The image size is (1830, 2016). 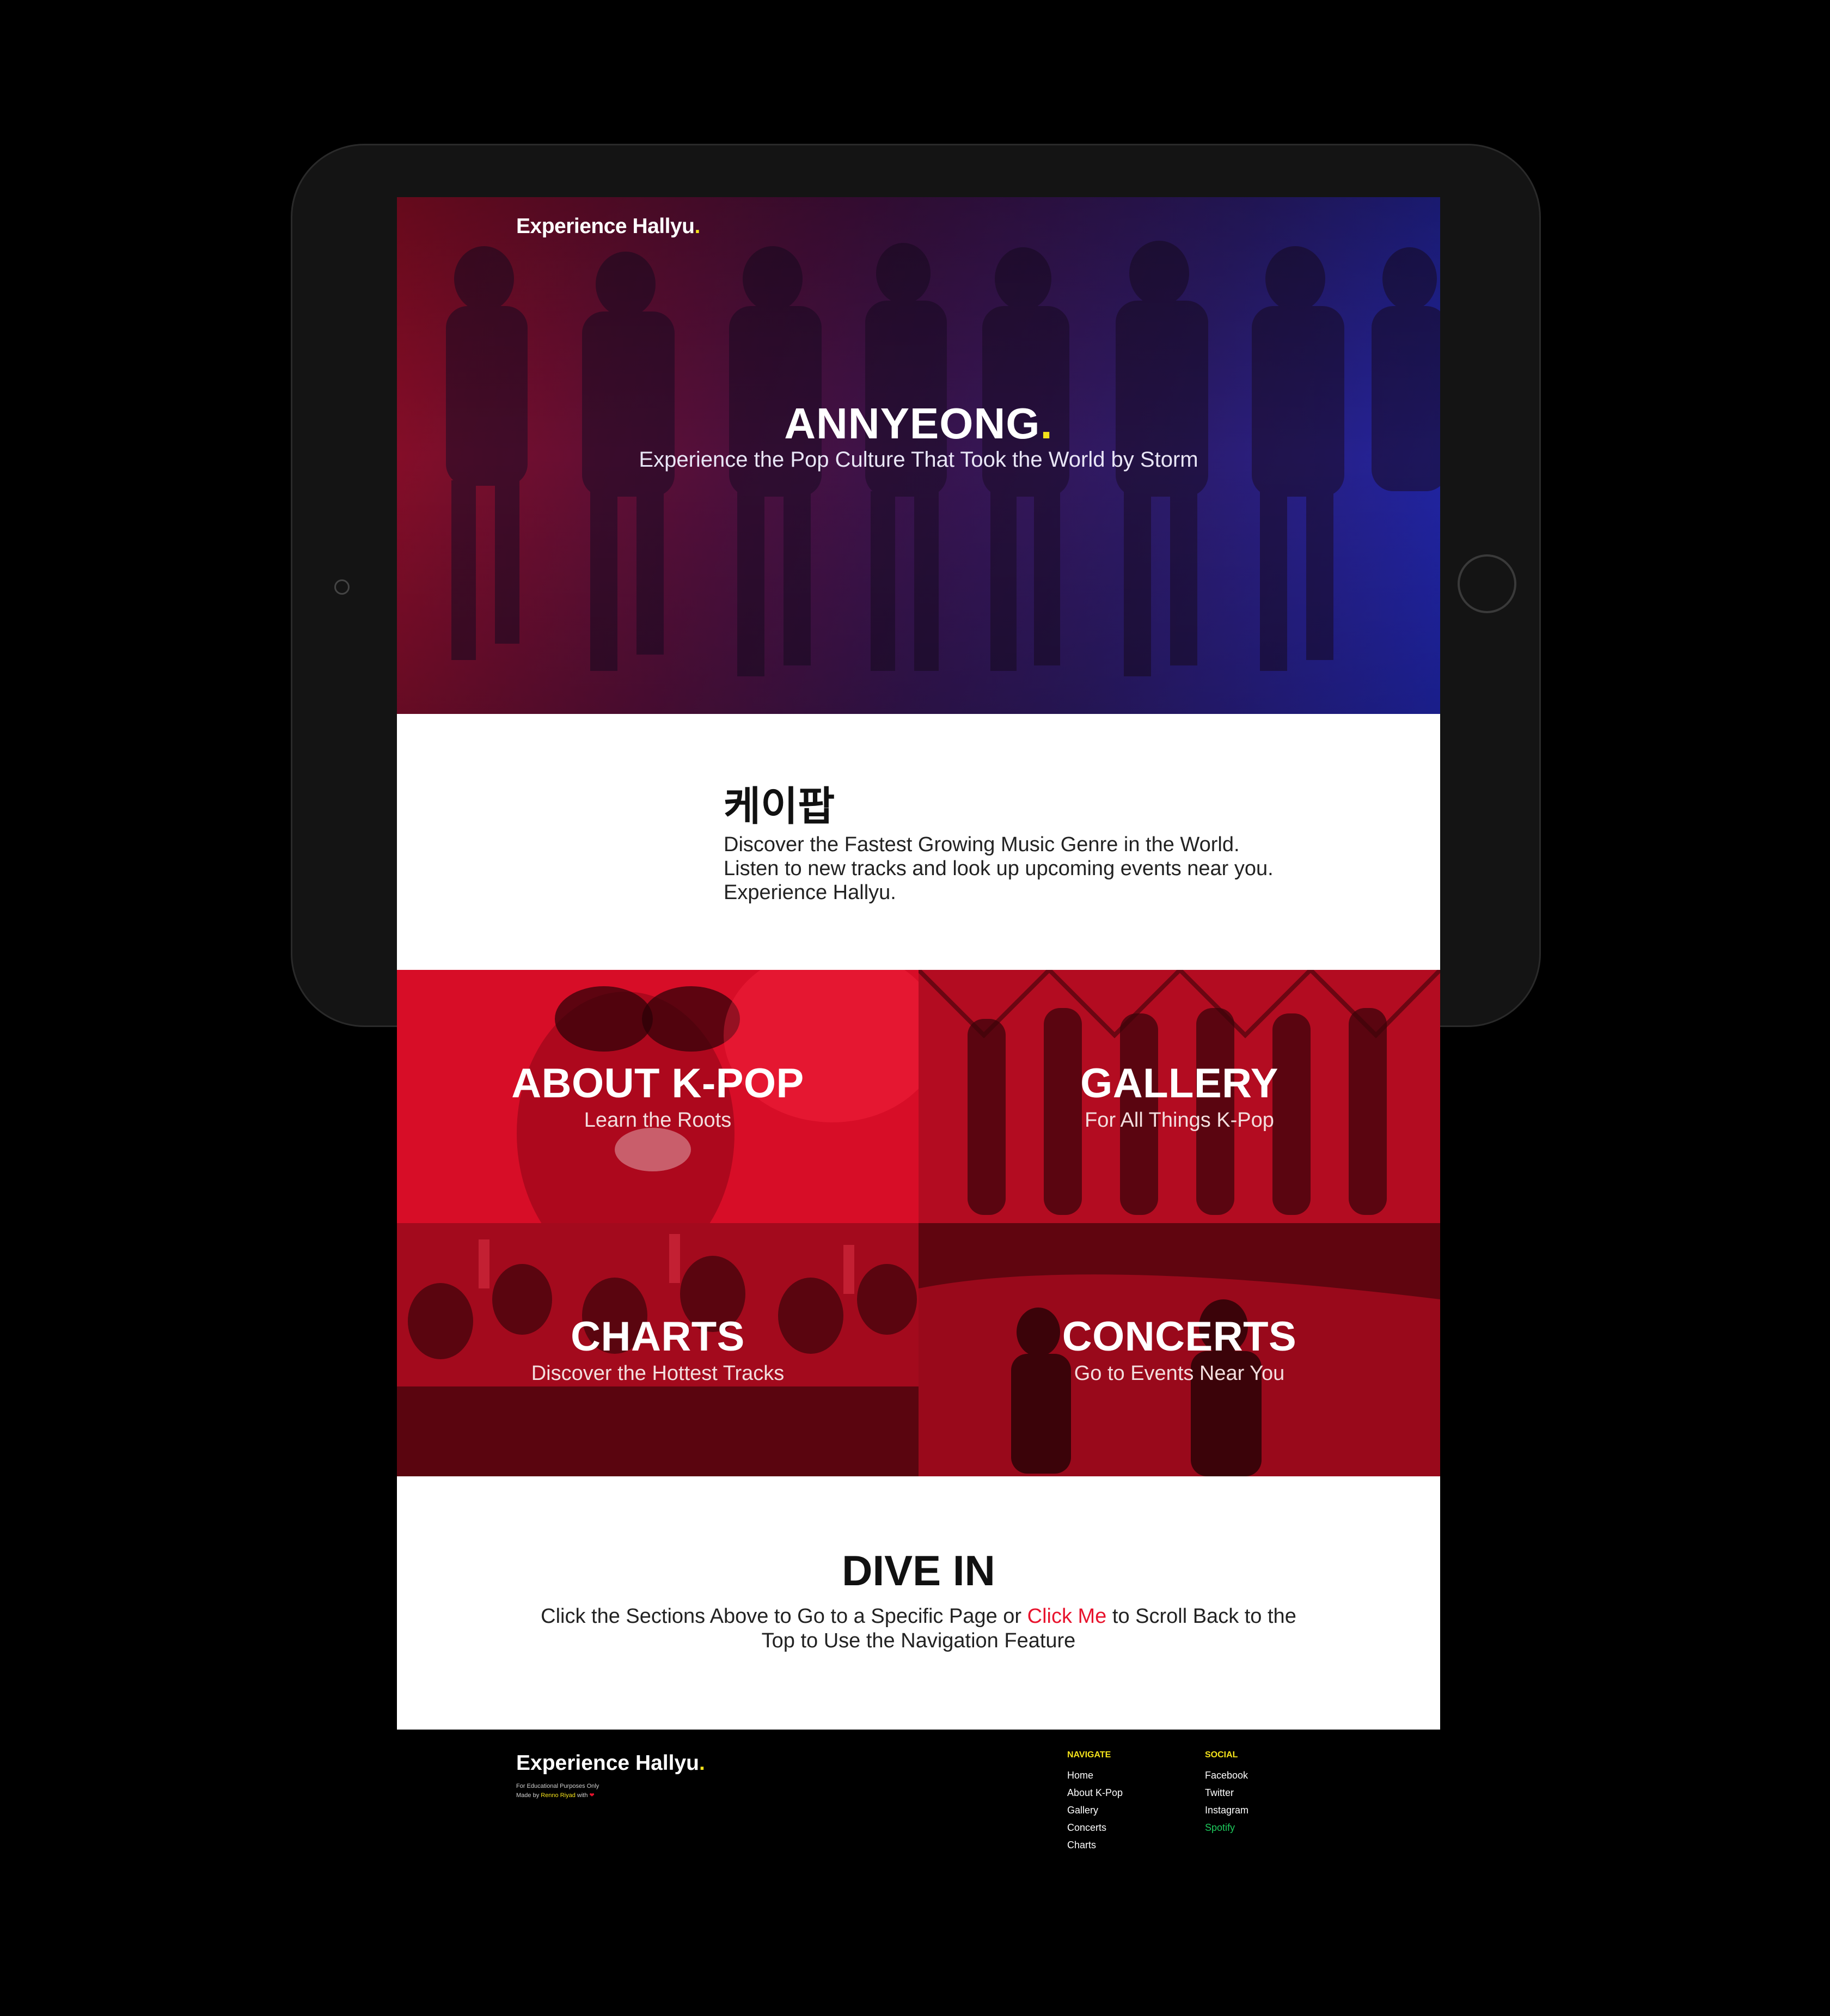 What do you see at coordinates (658, 1337) in the screenshot?
I see `tile-title: CHARTS` at bounding box center [658, 1337].